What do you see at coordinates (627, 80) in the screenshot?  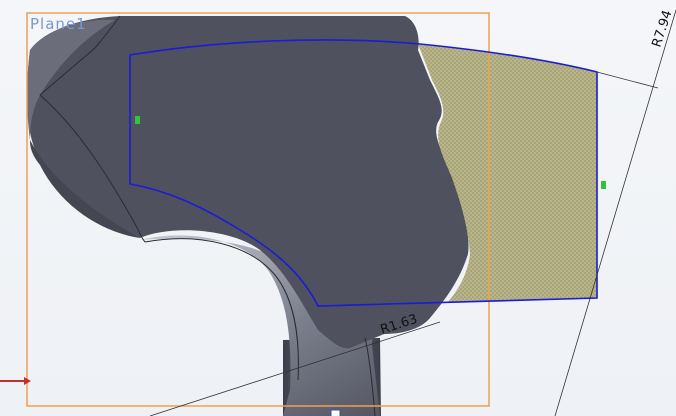 I see `dimension-leader-large` at bounding box center [627, 80].